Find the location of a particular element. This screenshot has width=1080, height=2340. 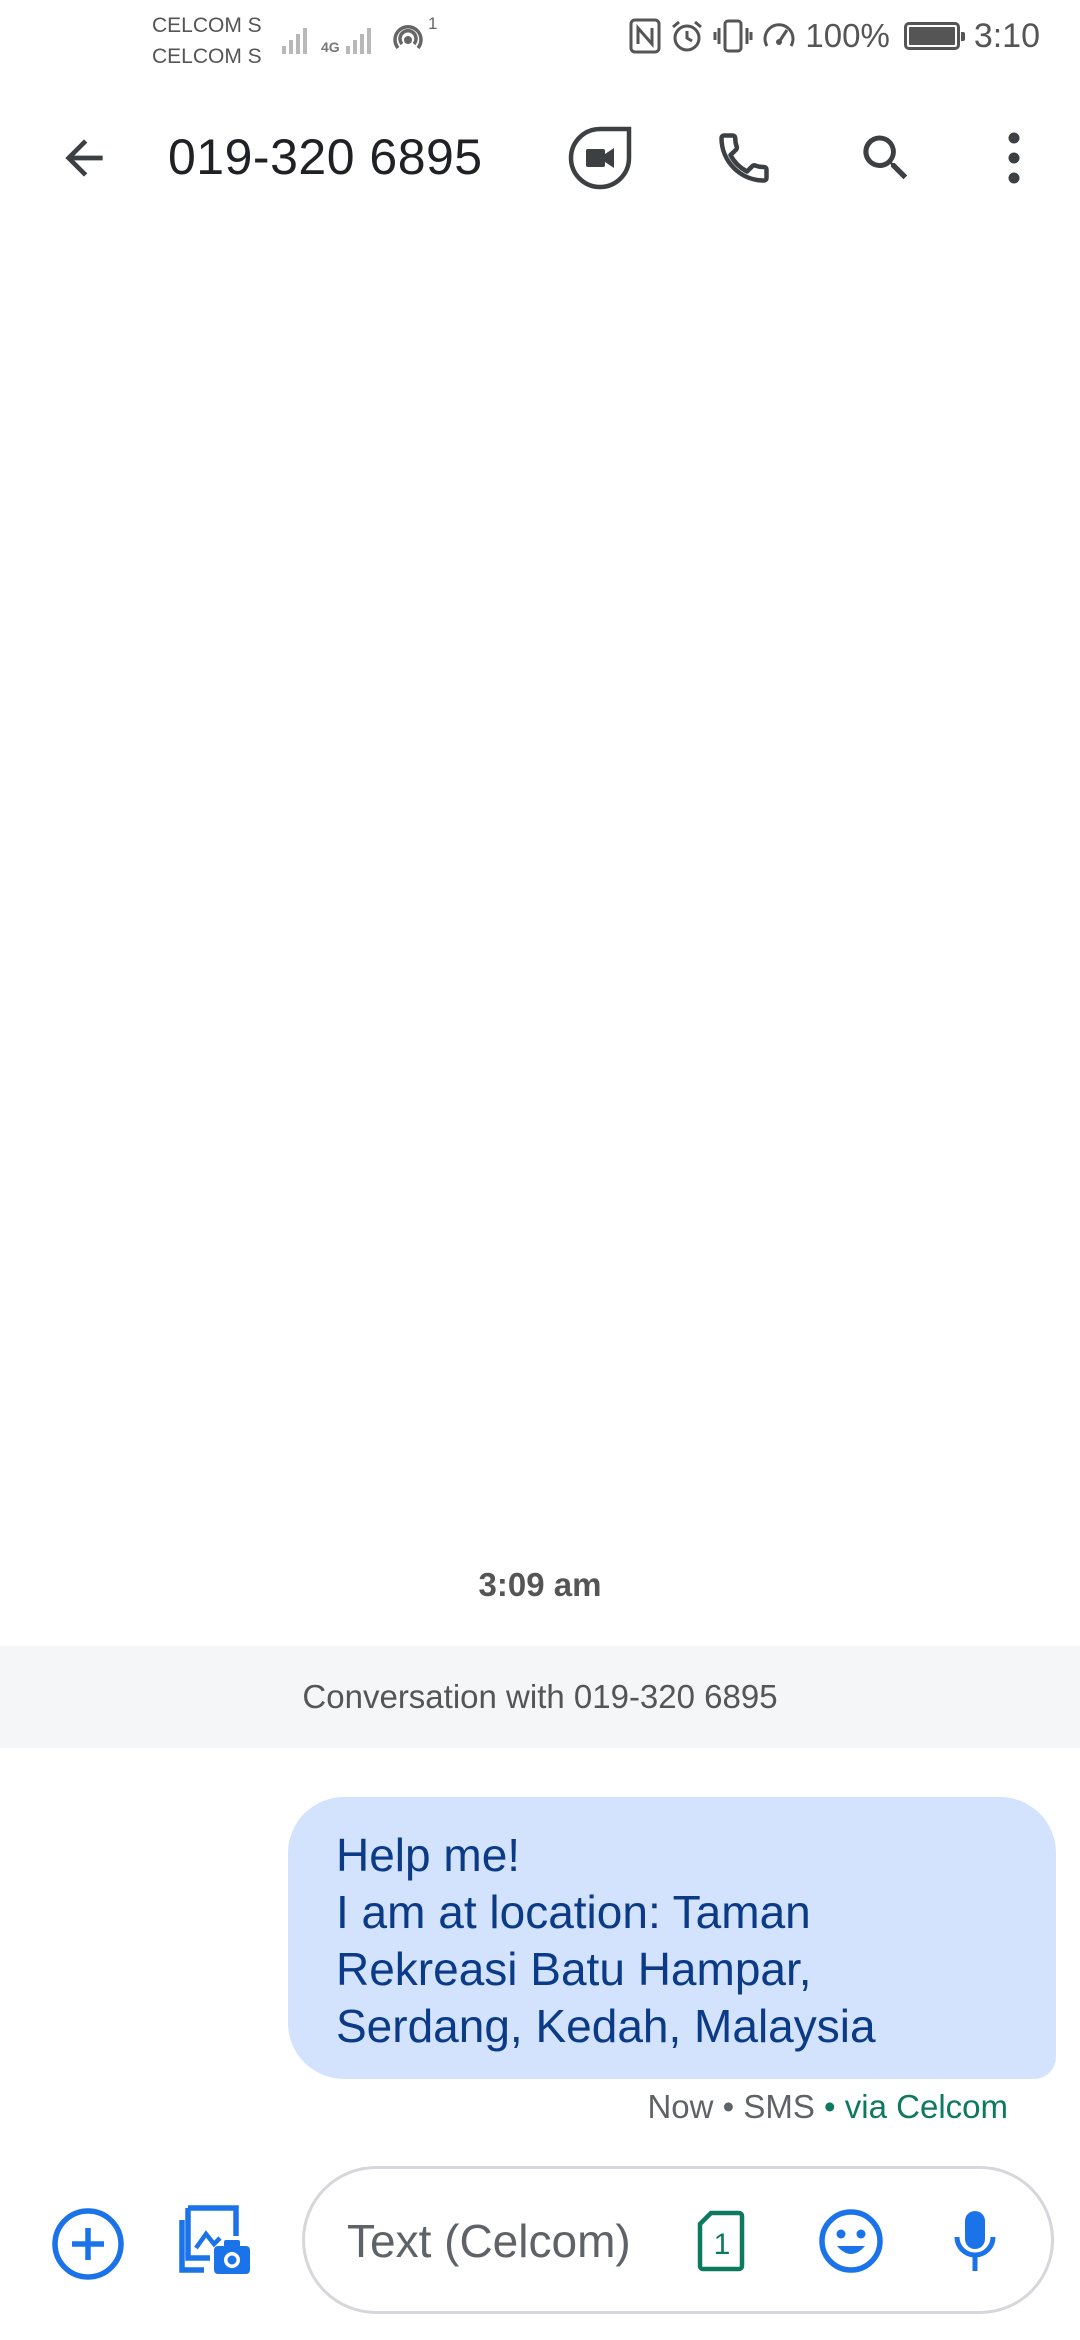

gallery-button is located at coordinates (214, 2240).